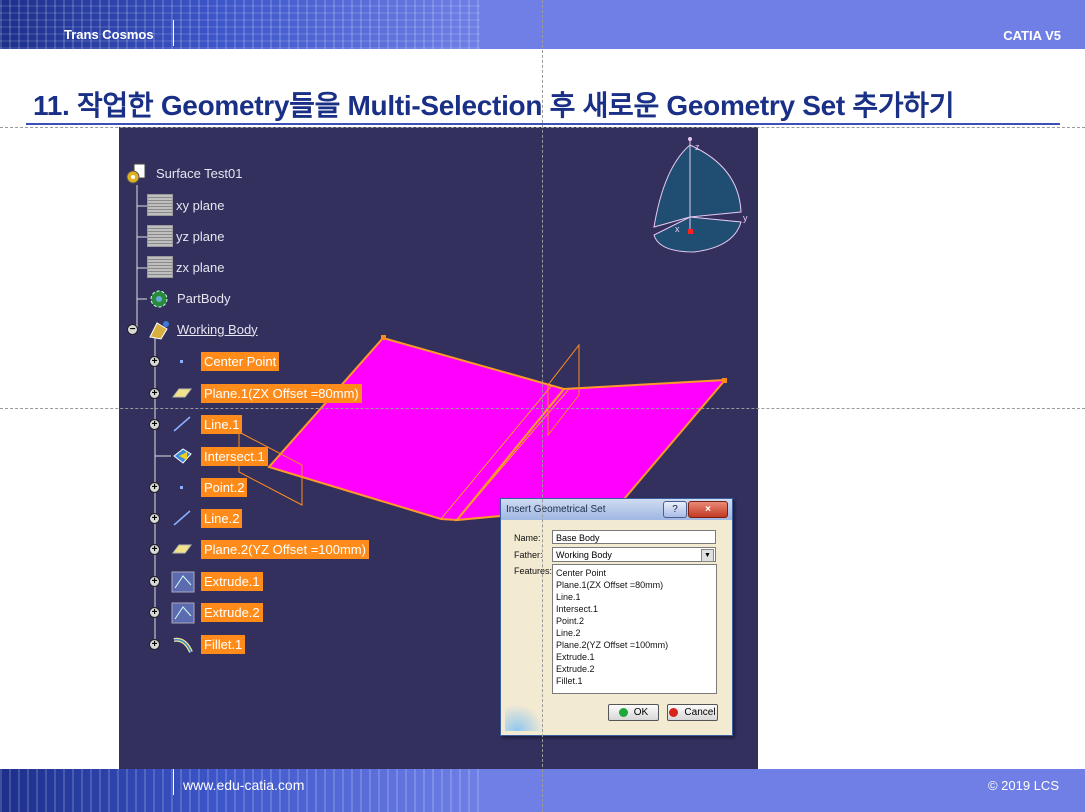 This screenshot has height=812, width=1085. I want to click on feature-item: Plane.1(ZX Offset =80mm), so click(610, 585).